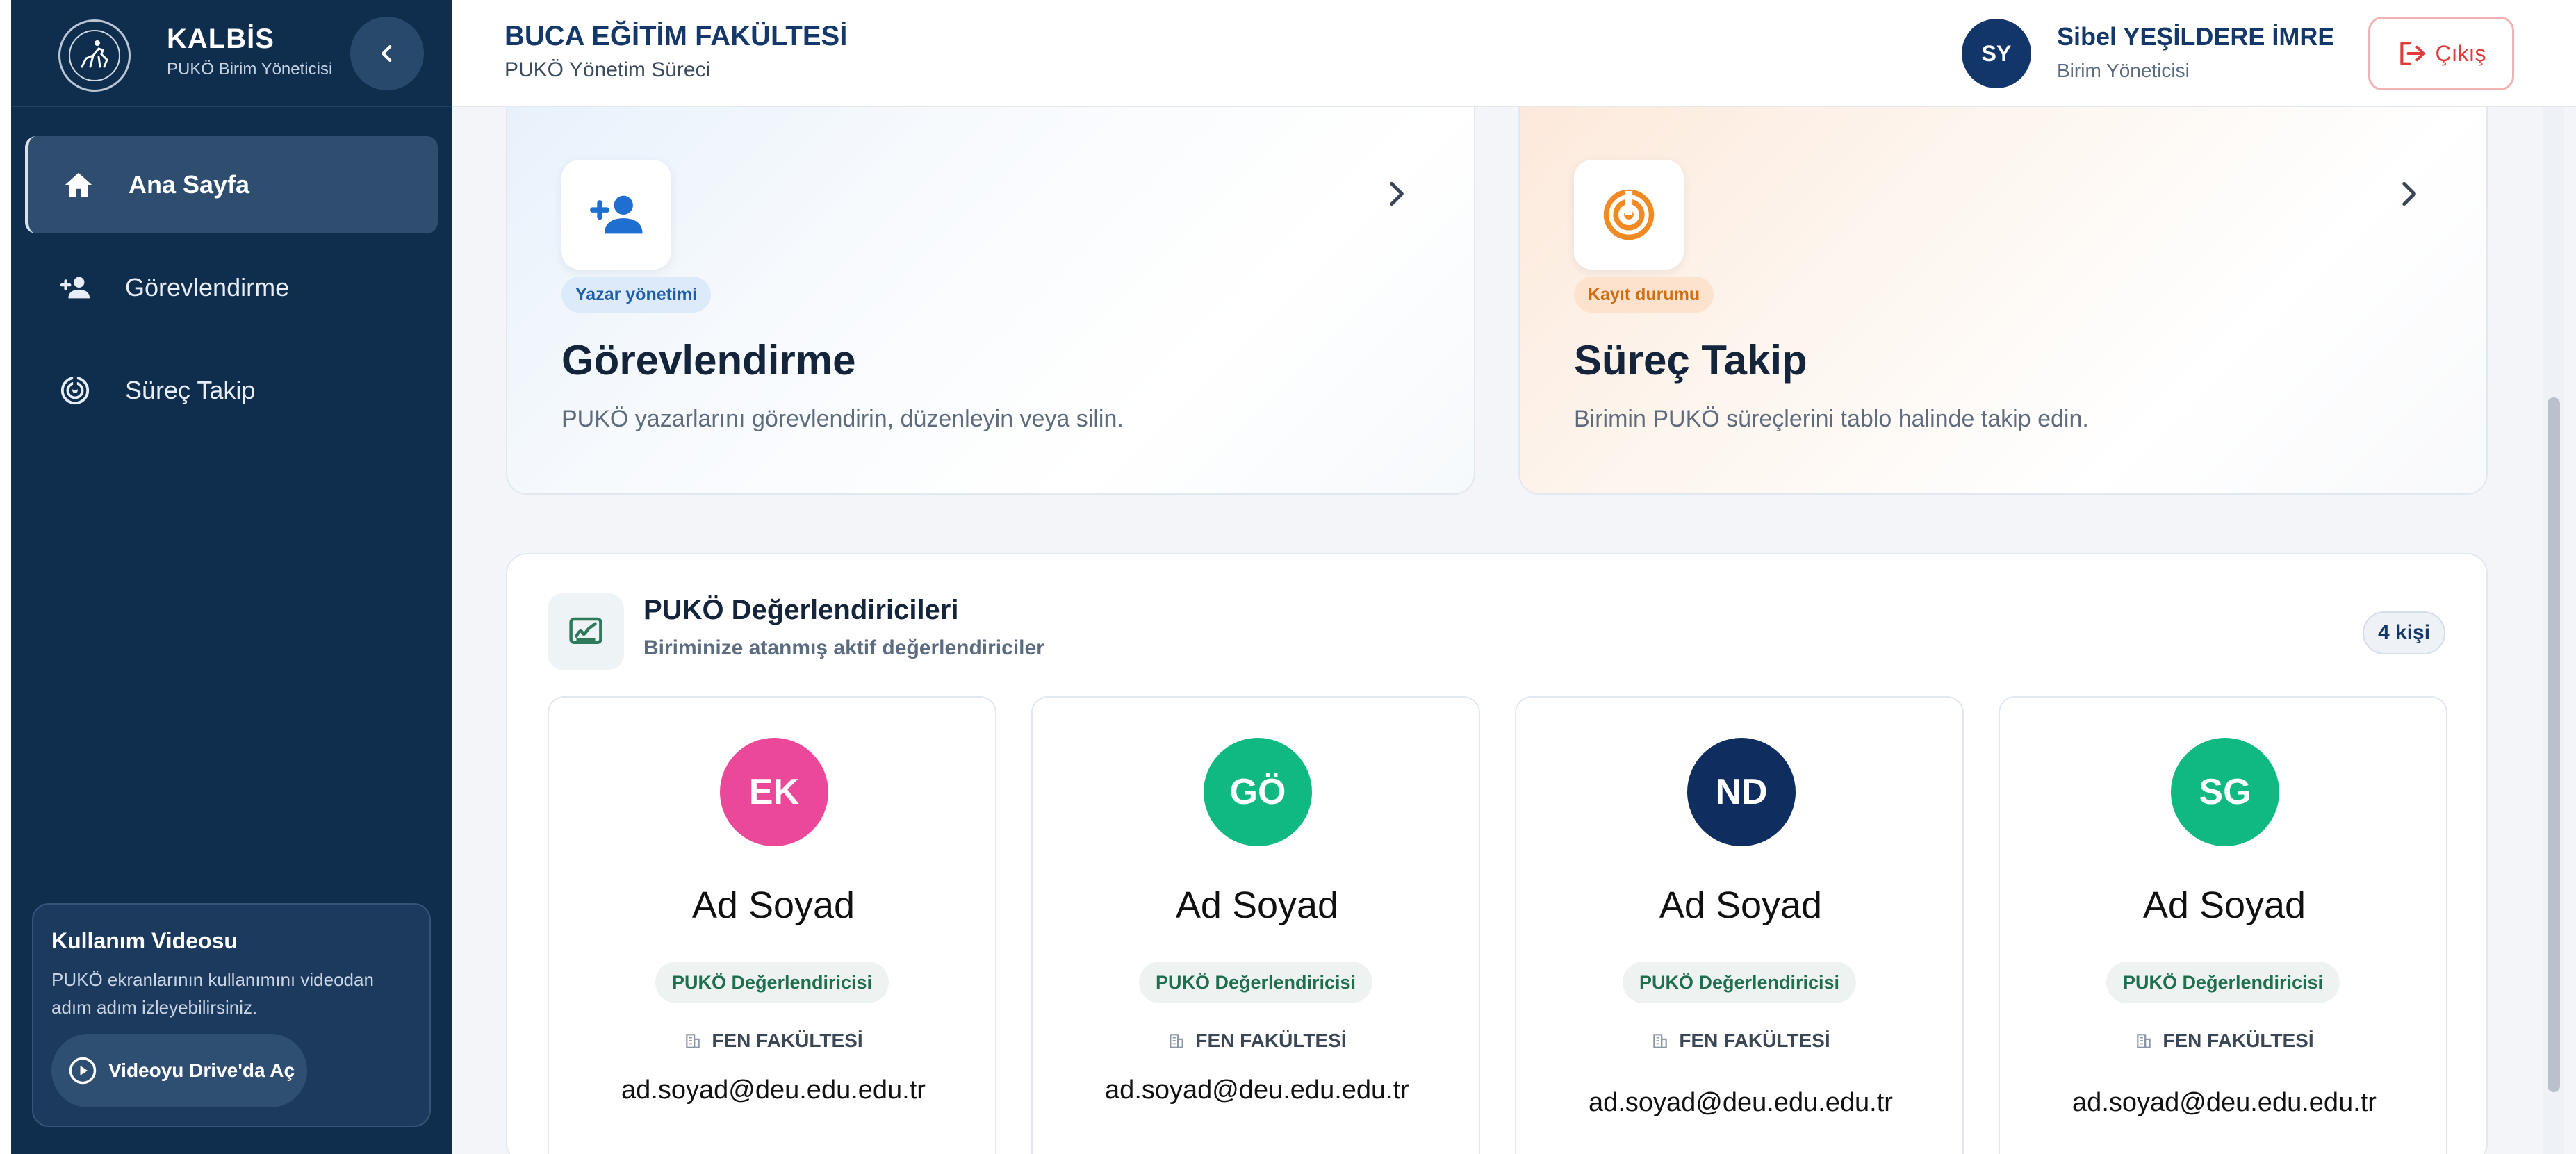 Image resolution: width=2576 pixels, height=1154 pixels. Describe the element at coordinates (2554, 744) in the screenshot. I see `scrollbar-thumb` at that location.